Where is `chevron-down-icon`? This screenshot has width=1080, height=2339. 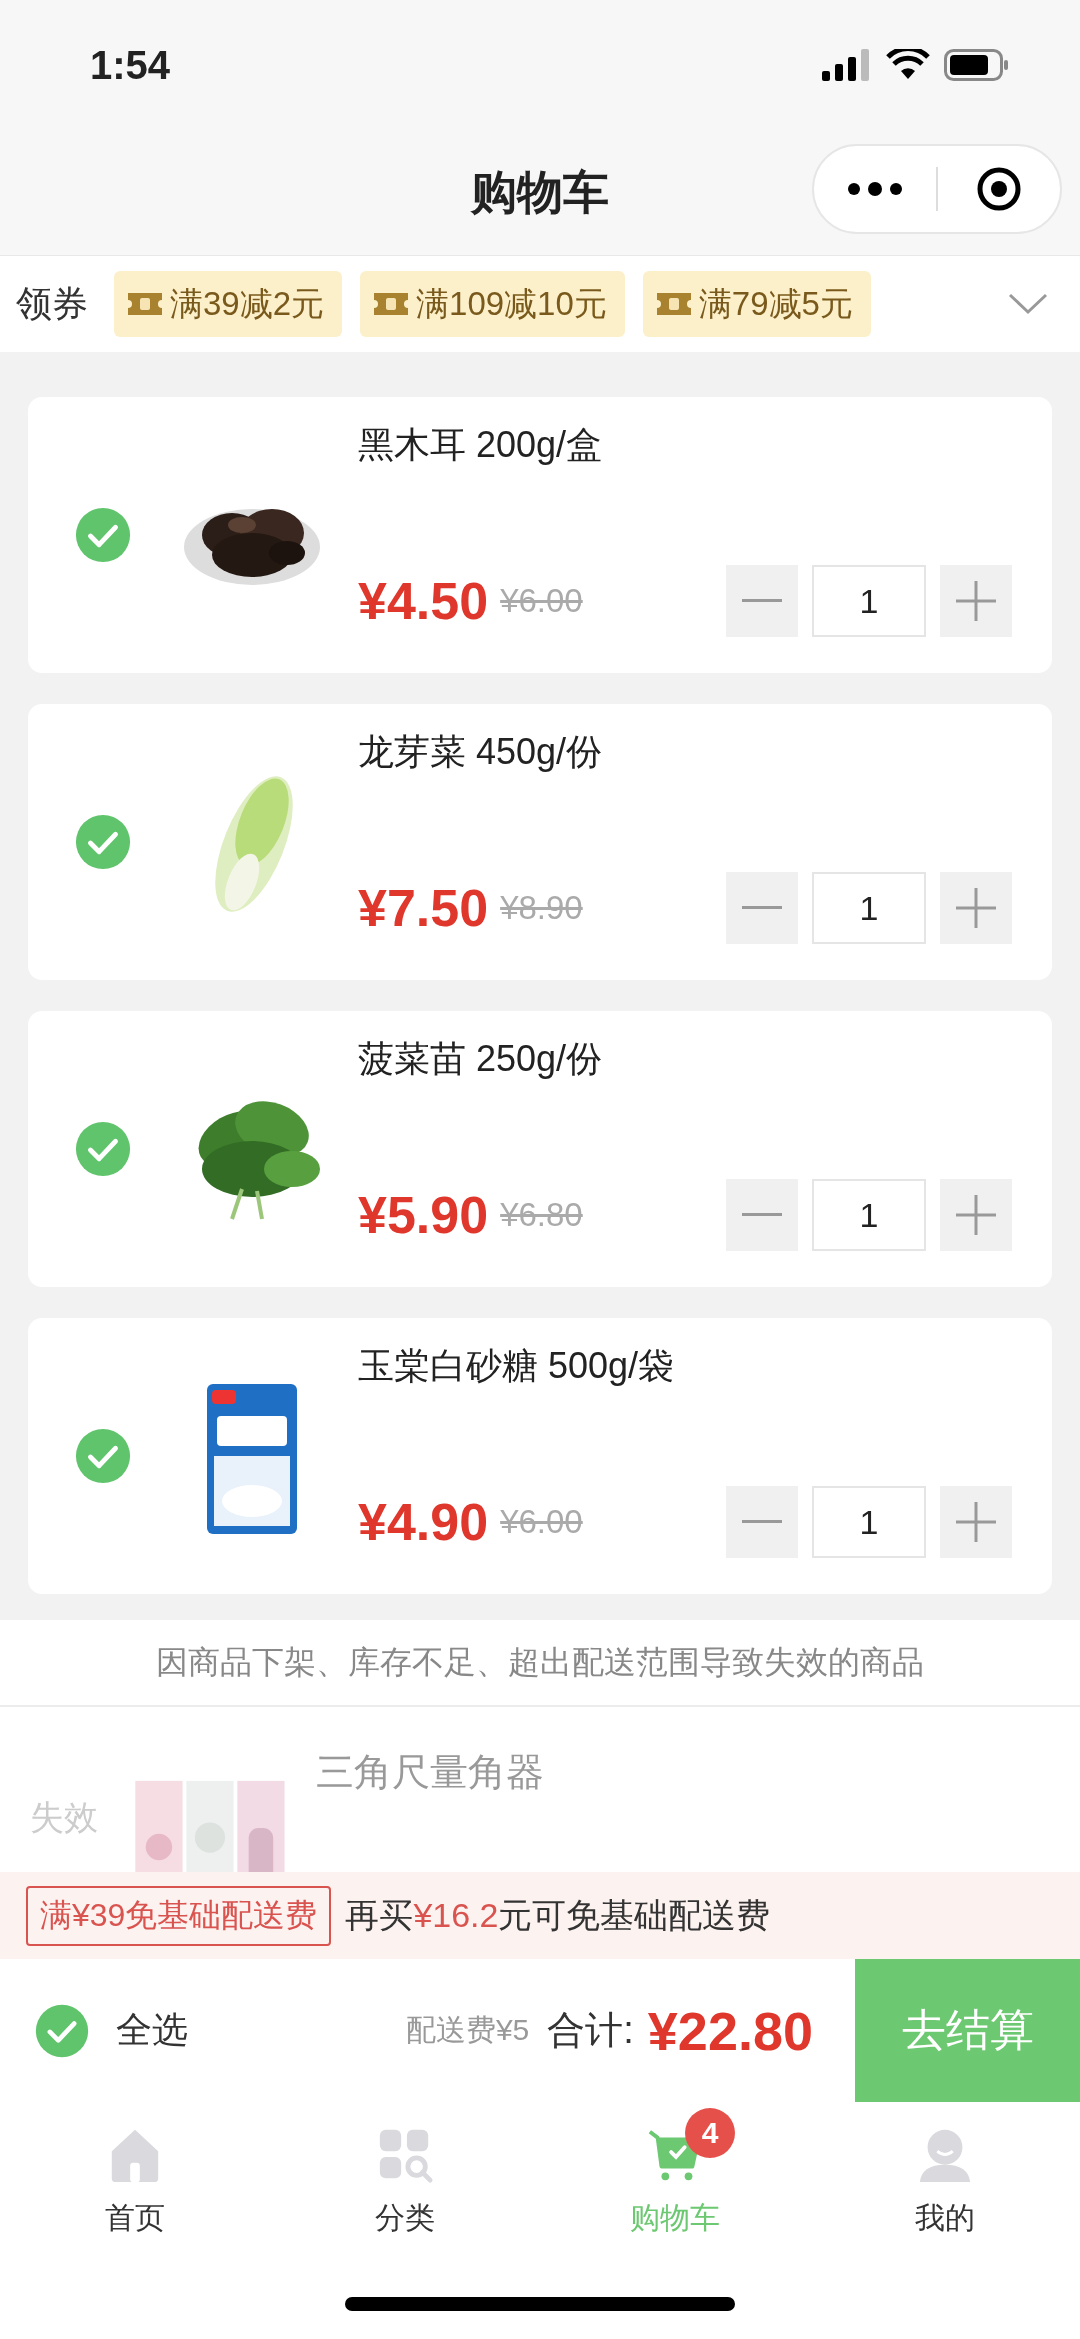
chevron-down-icon is located at coordinates (1028, 304).